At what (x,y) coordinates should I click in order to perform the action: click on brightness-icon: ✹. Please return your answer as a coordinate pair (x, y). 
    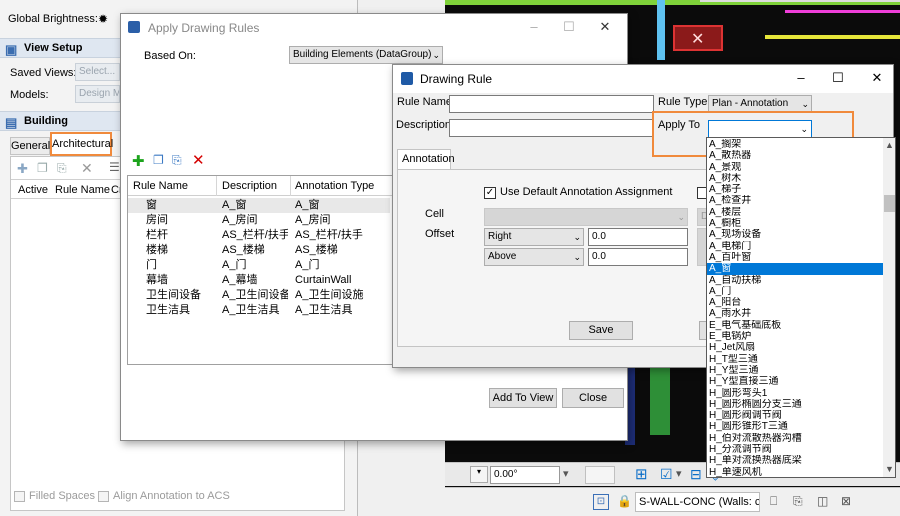
    Looking at the image, I should click on (103, 19).